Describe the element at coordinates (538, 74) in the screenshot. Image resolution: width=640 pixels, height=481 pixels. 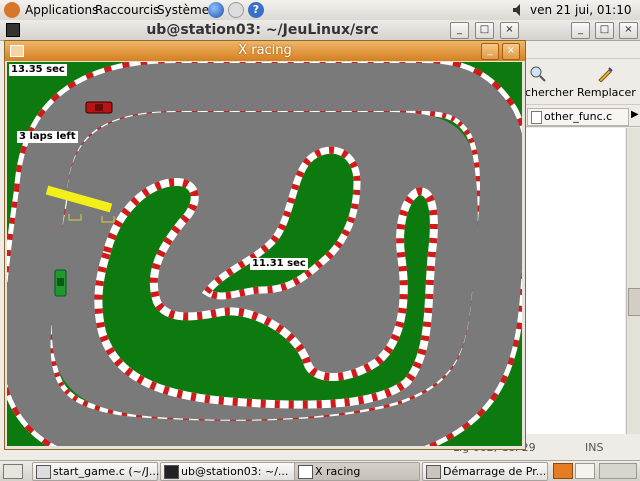
I see `find-icon` at that location.